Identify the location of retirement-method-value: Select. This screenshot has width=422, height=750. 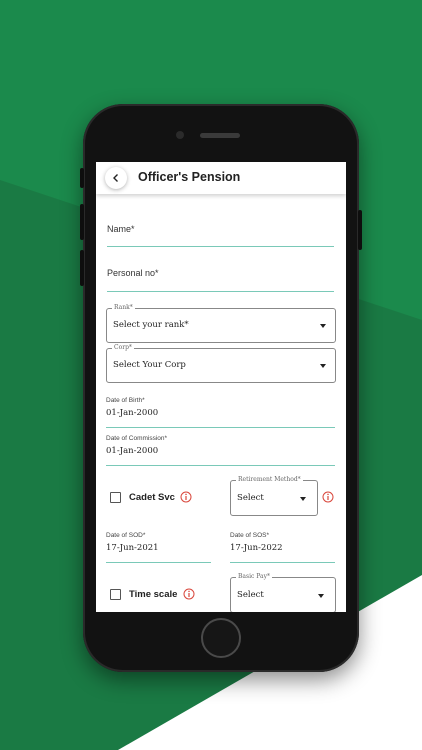
(250, 498).